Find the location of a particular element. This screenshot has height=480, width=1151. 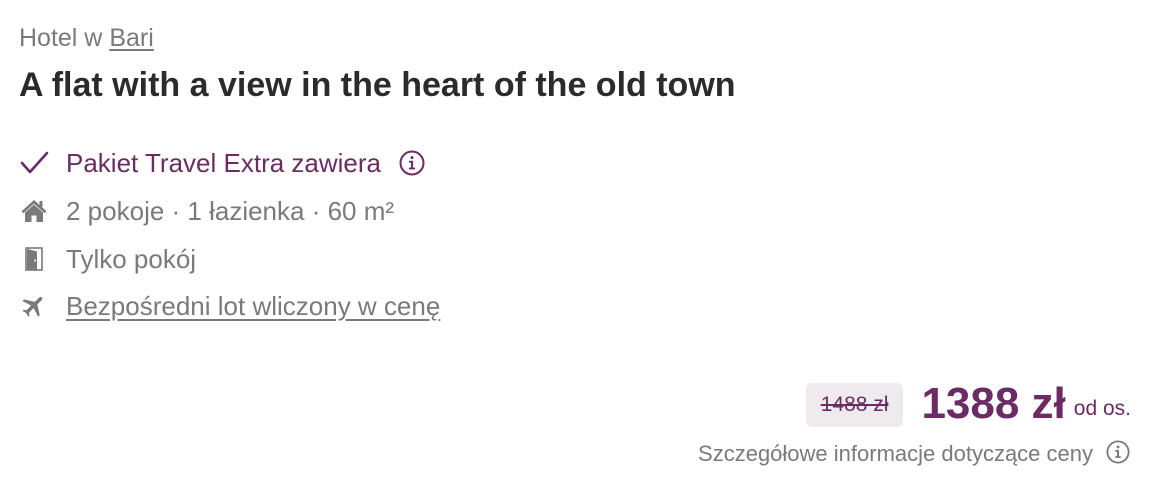

per-person-label: od os. is located at coordinates (1102, 408).